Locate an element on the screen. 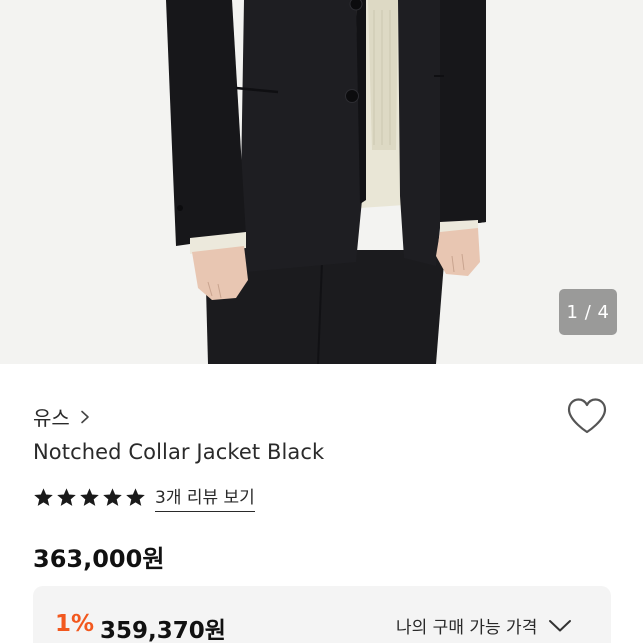 Image resolution: width=643 pixels, height=643 pixels. my-price-label: 나의 구매 가능 가격 is located at coordinates (467, 628).